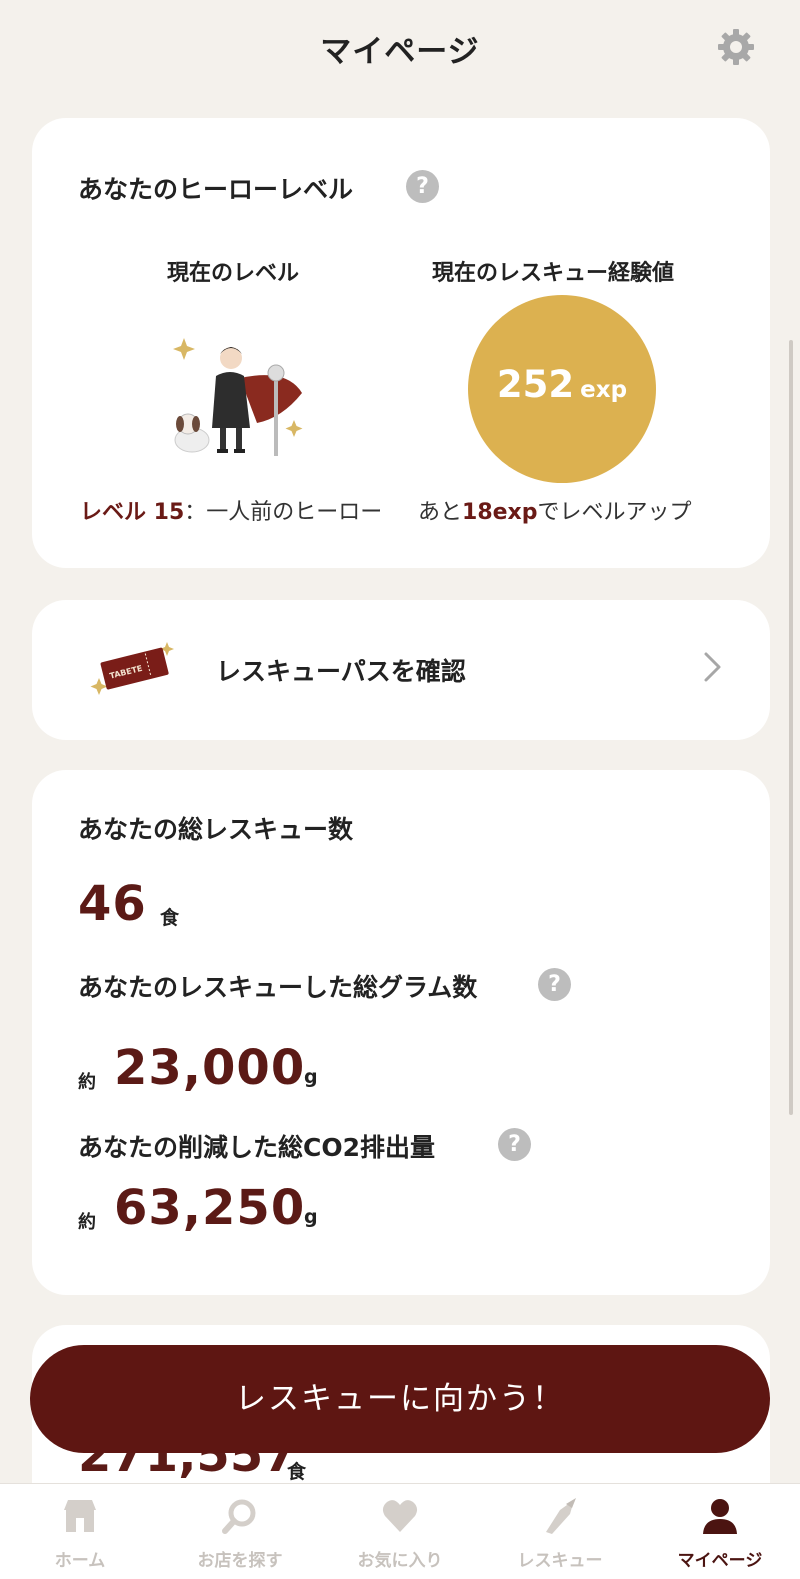 The image size is (800, 1579). Describe the element at coordinates (112, 904) in the screenshot. I see `total-rescue-value: 46` at that location.